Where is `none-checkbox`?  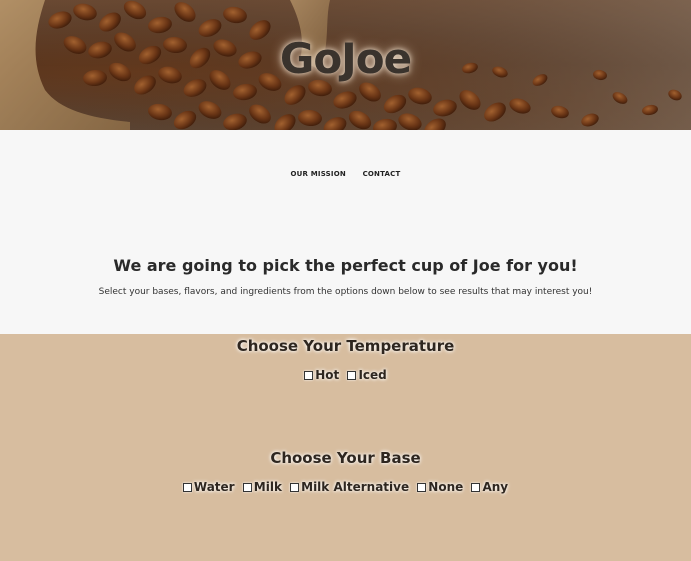 none-checkbox is located at coordinates (422, 487).